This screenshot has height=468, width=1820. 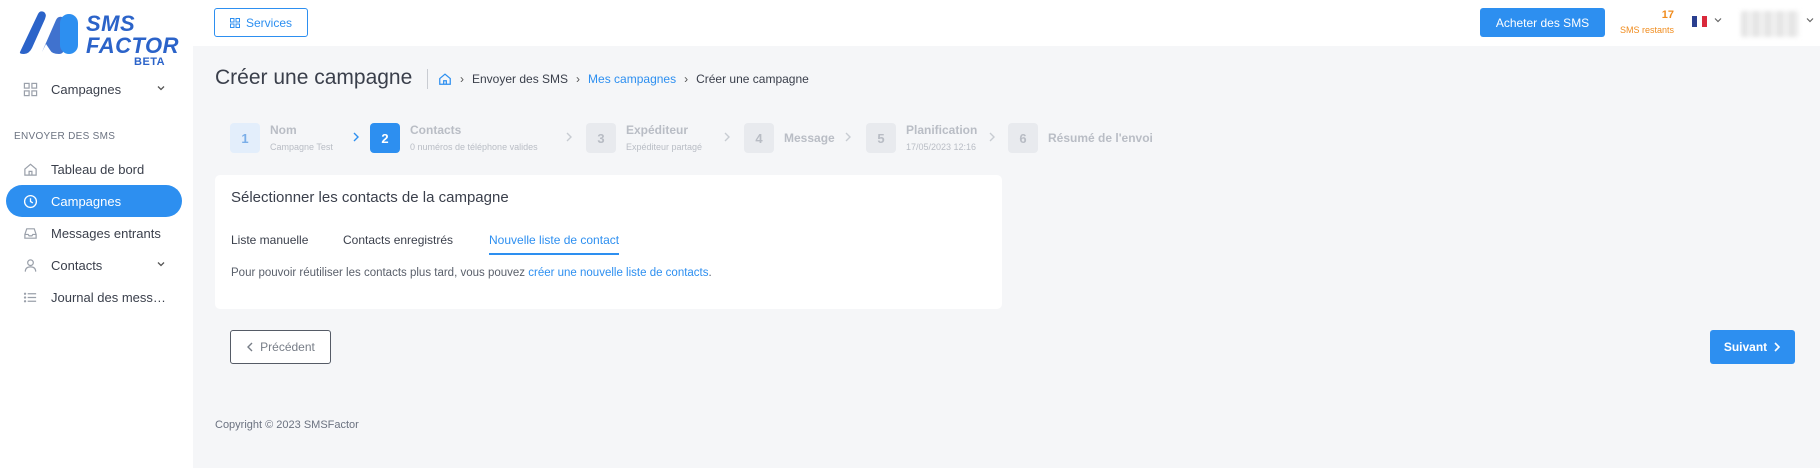 I want to click on step-expediteur: 3 Expéditeur Expéditeur partagé, so click(x=644, y=138).